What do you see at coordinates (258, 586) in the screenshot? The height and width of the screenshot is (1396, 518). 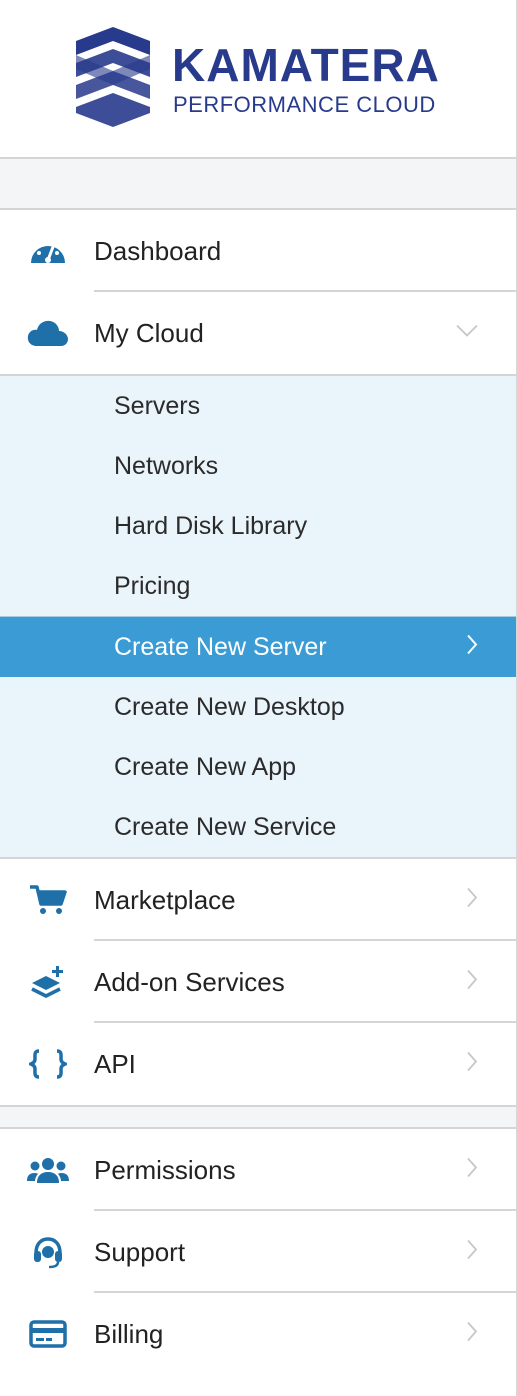 I see `submenu-item-pricing: Pricing` at bounding box center [258, 586].